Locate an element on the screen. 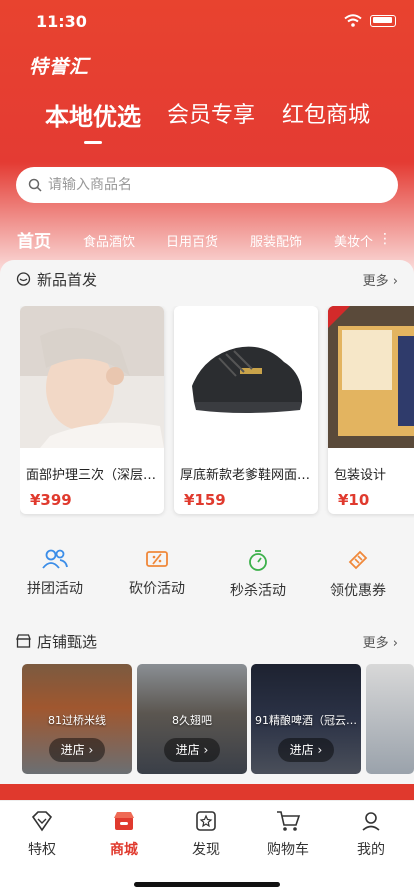 The width and height of the screenshot is (414, 896). coupon-icon is located at coordinates (358, 560).